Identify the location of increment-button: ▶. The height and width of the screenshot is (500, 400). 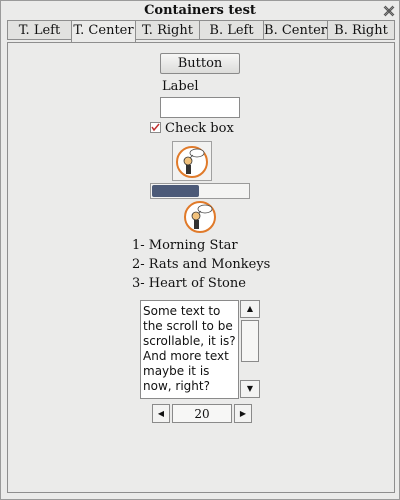
(243, 413).